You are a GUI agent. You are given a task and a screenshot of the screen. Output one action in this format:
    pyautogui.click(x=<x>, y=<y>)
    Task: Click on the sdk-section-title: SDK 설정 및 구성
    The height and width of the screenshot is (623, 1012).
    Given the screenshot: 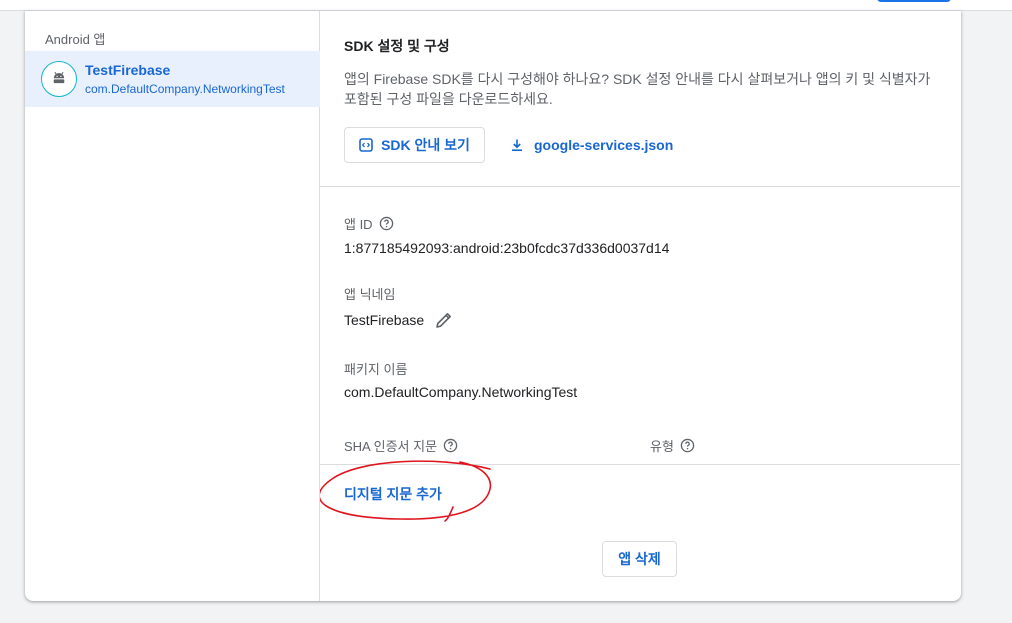 What is the action you would take?
    pyautogui.click(x=397, y=46)
    